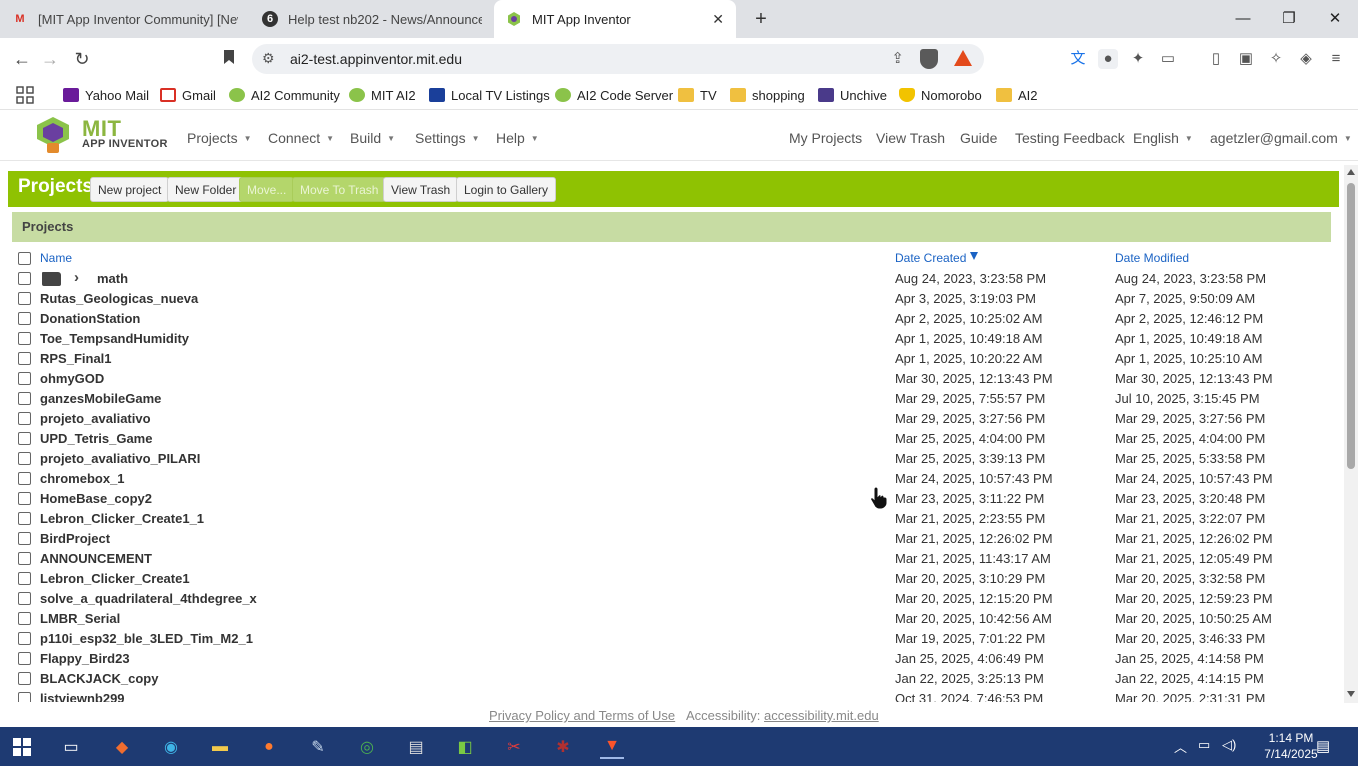  I want to click on site-info-icon: ⚙, so click(268, 58).